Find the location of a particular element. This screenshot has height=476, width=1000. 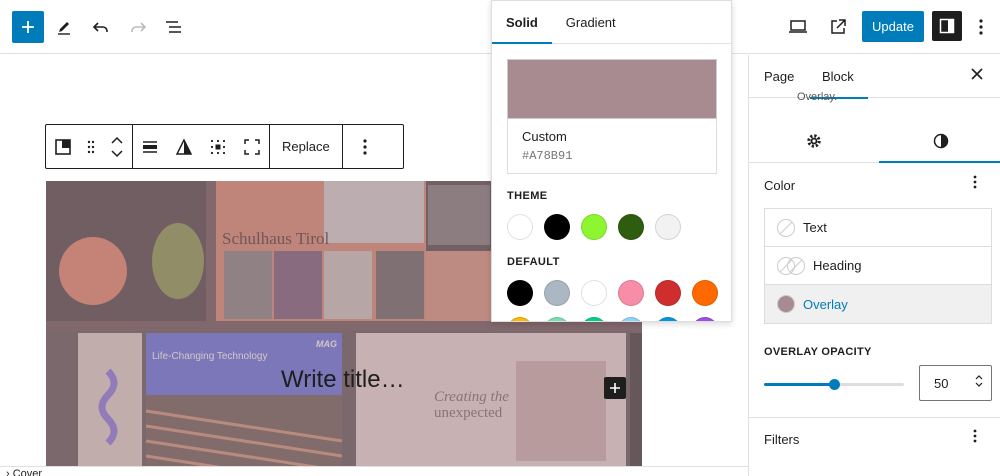

update-button: Update is located at coordinates (893, 26).